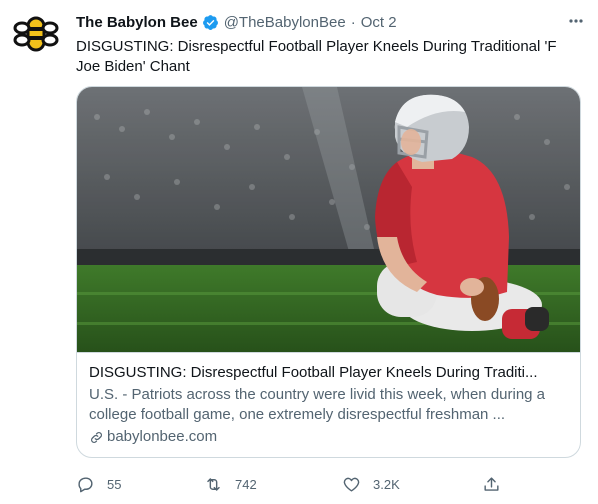 The image size is (598, 504). I want to click on tweet-header: The Babylon Bee @TheBabylonBee · Oct 2, so click(331, 22).